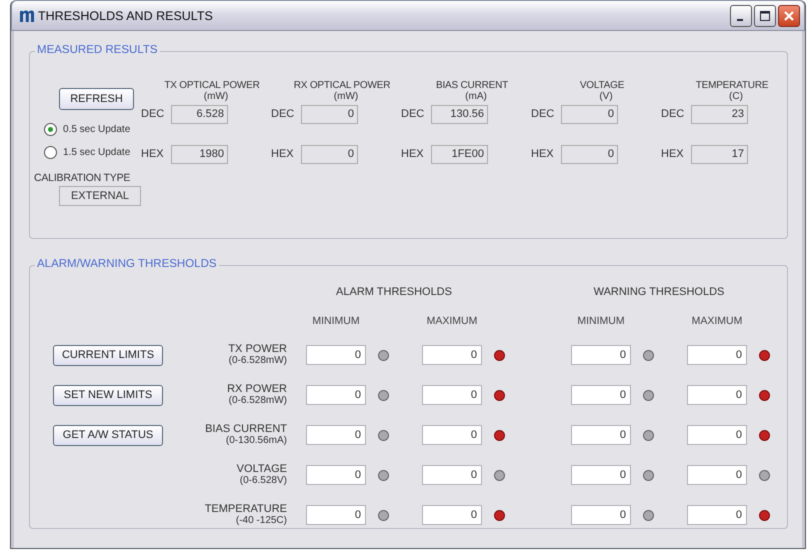  Describe the element at coordinates (261, 469) in the screenshot. I see `row-label: VOLTAGE` at that location.